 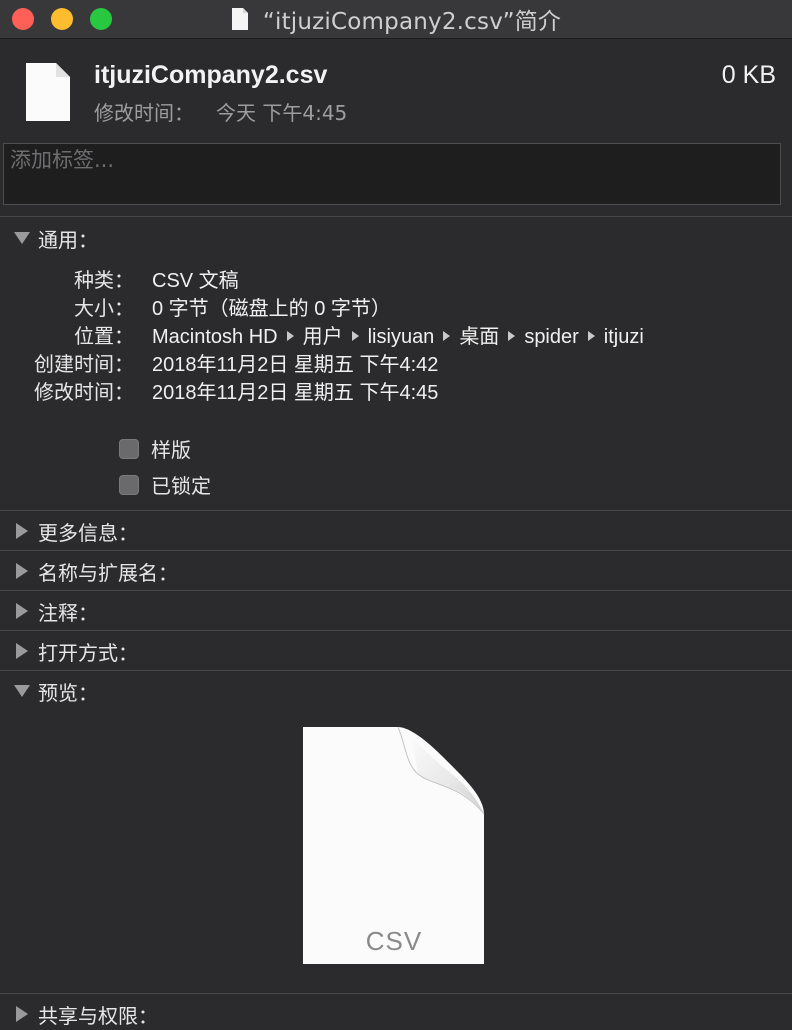 What do you see at coordinates (215, 337) in the screenshot?
I see `path-segment: Macintosh HD` at bounding box center [215, 337].